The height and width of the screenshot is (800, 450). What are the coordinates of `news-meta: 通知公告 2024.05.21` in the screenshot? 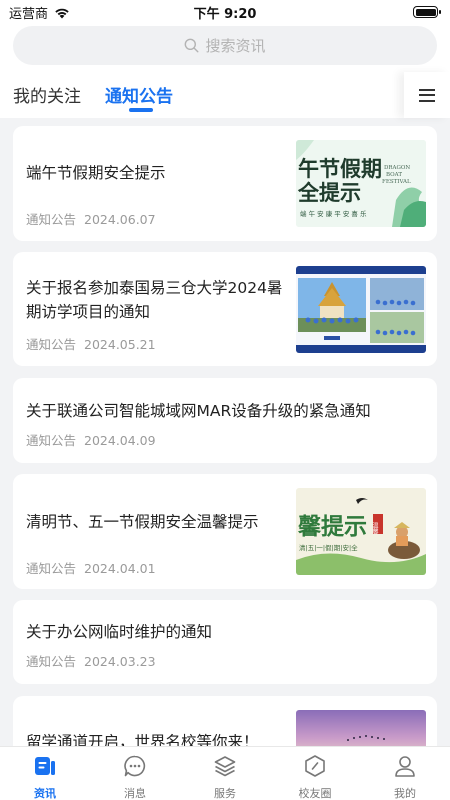 It's located at (91, 343).